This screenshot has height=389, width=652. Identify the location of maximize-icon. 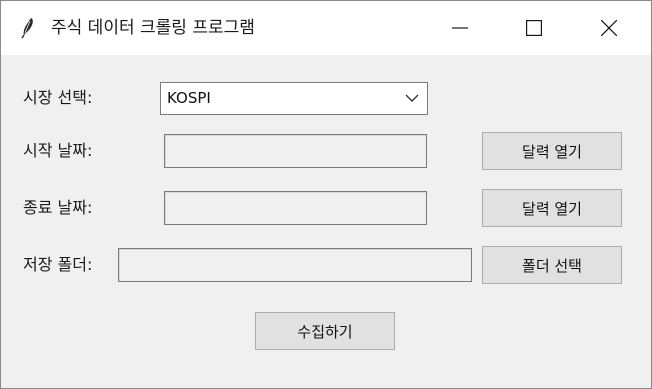
(534, 28).